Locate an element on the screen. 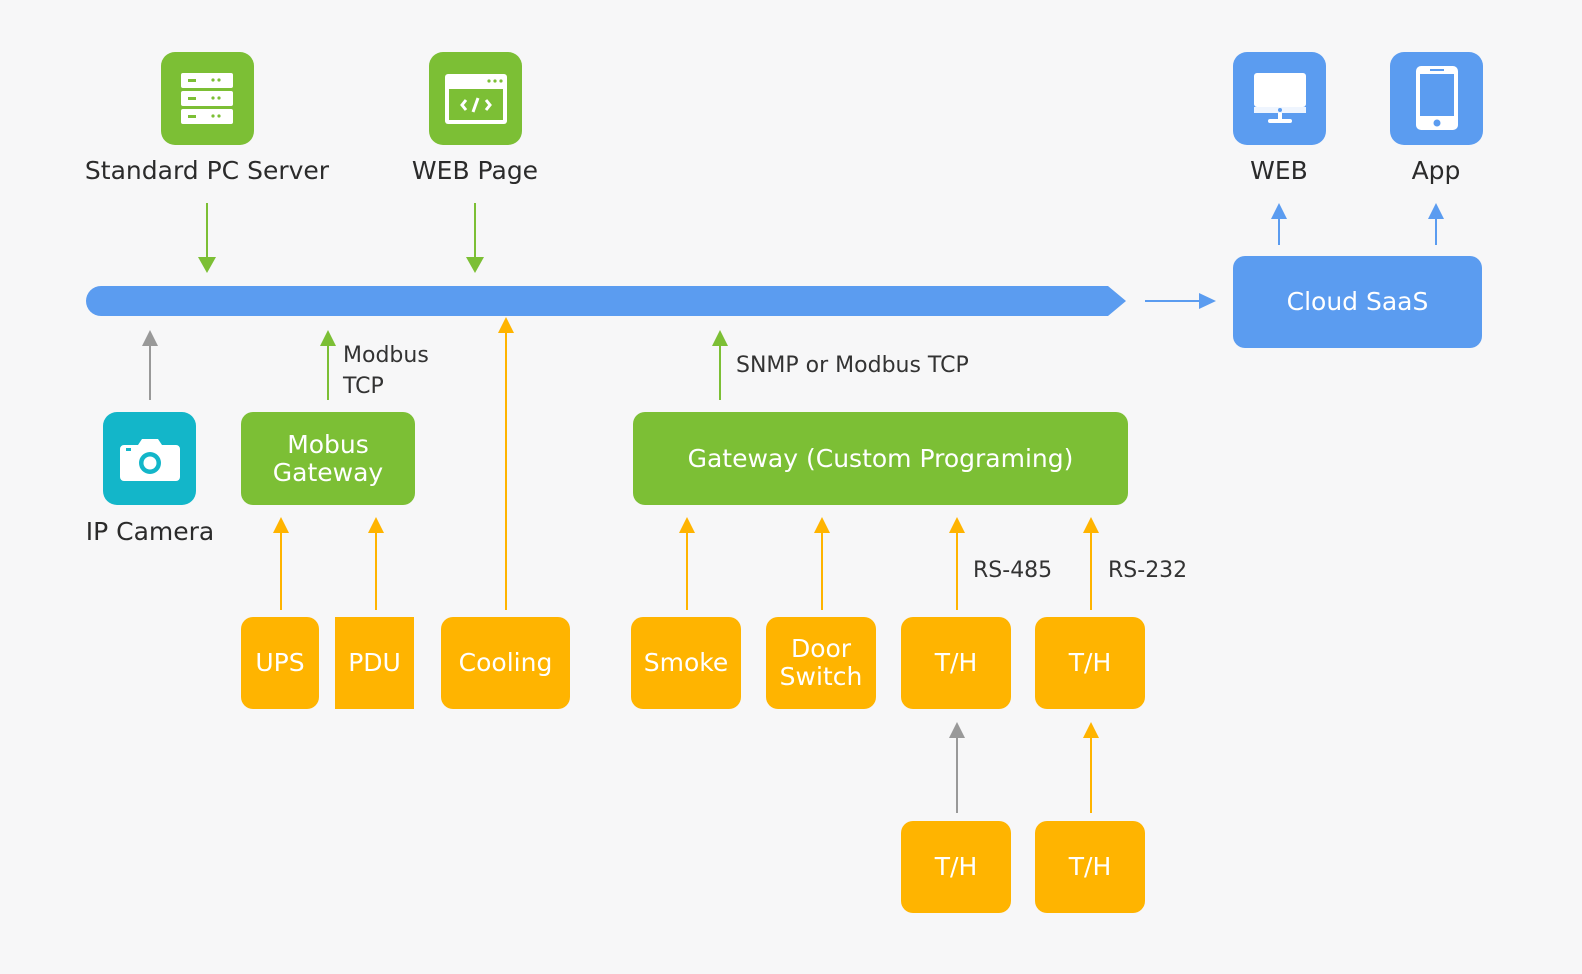 The height and width of the screenshot is (974, 1582). camera-tile is located at coordinates (149, 458).